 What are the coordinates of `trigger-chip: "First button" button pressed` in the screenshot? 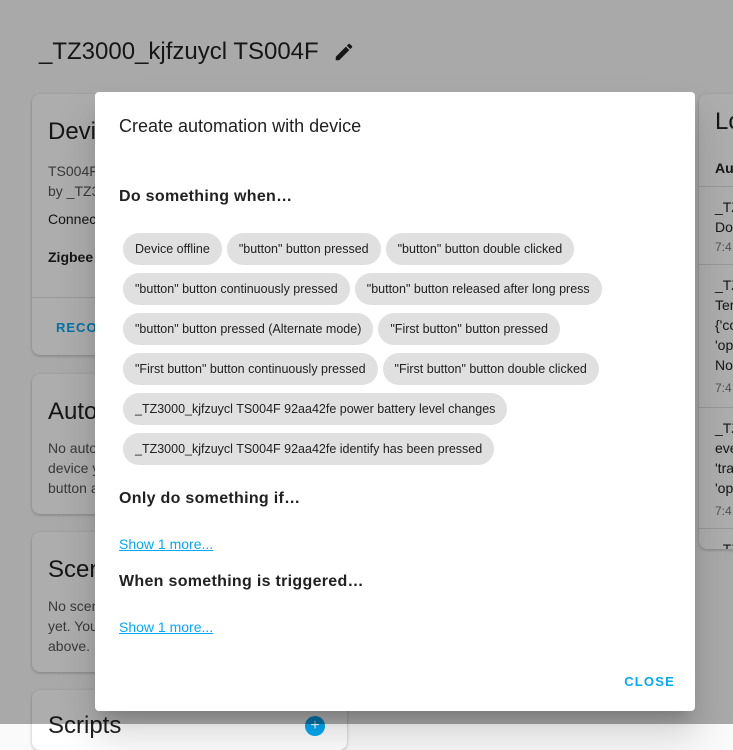 It's located at (469, 329).